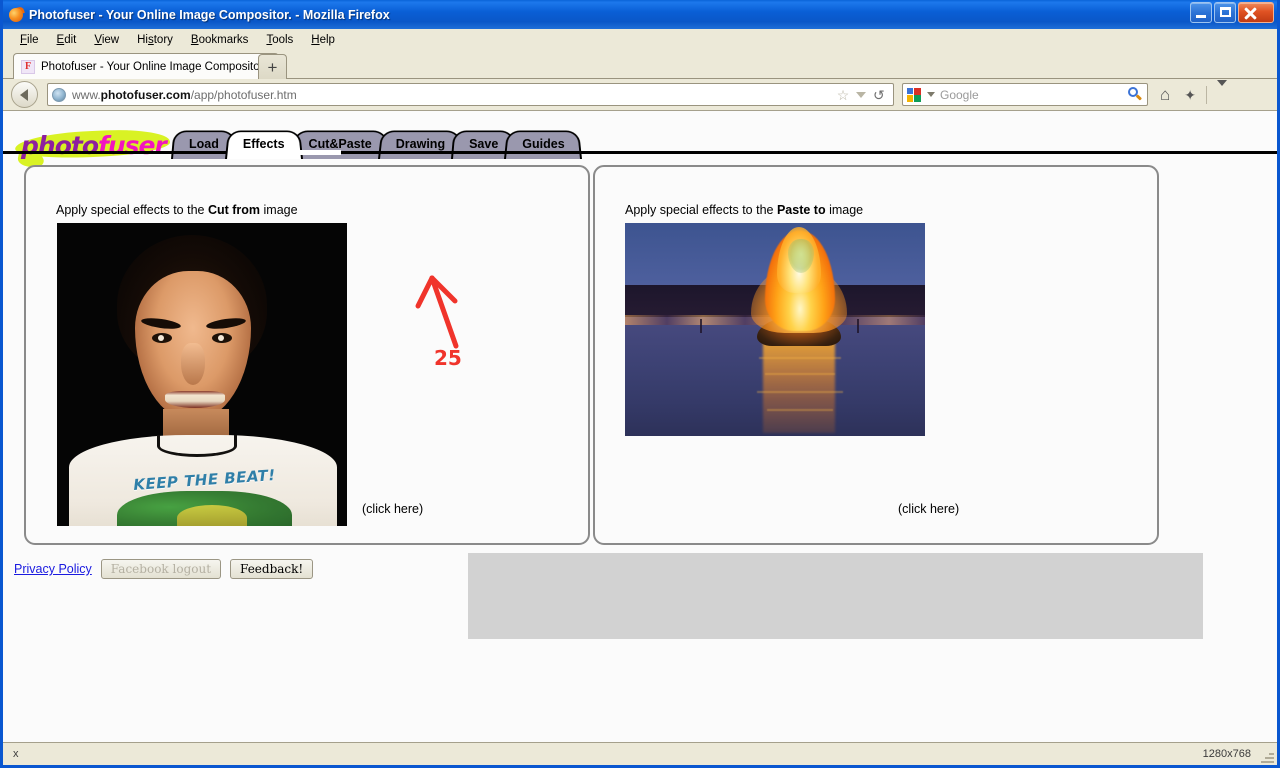  Describe the element at coordinates (155, 40) in the screenshot. I see `menu-history: History` at that location.